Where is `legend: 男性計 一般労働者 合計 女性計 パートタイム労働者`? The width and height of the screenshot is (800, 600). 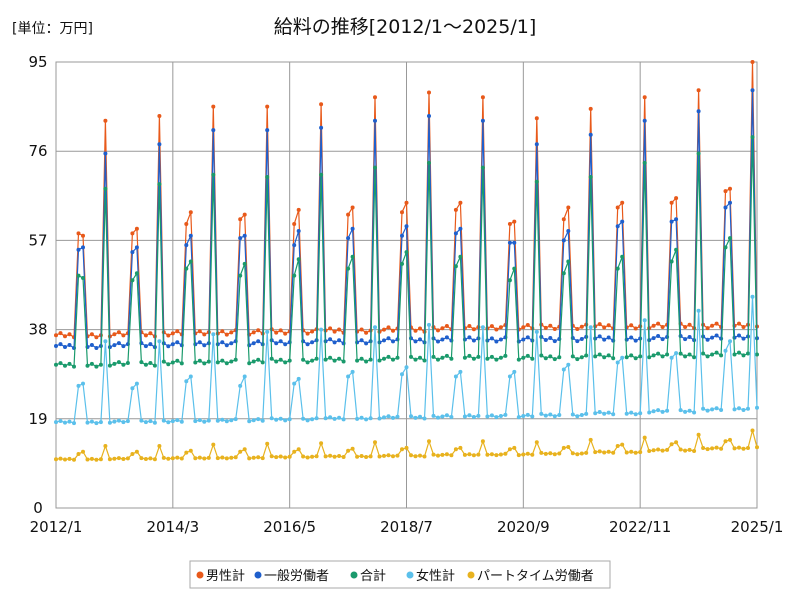 legend: 男性計 一般労働者 合計 女性計 パートタイム労働者 is located at coordinates (400, 574).